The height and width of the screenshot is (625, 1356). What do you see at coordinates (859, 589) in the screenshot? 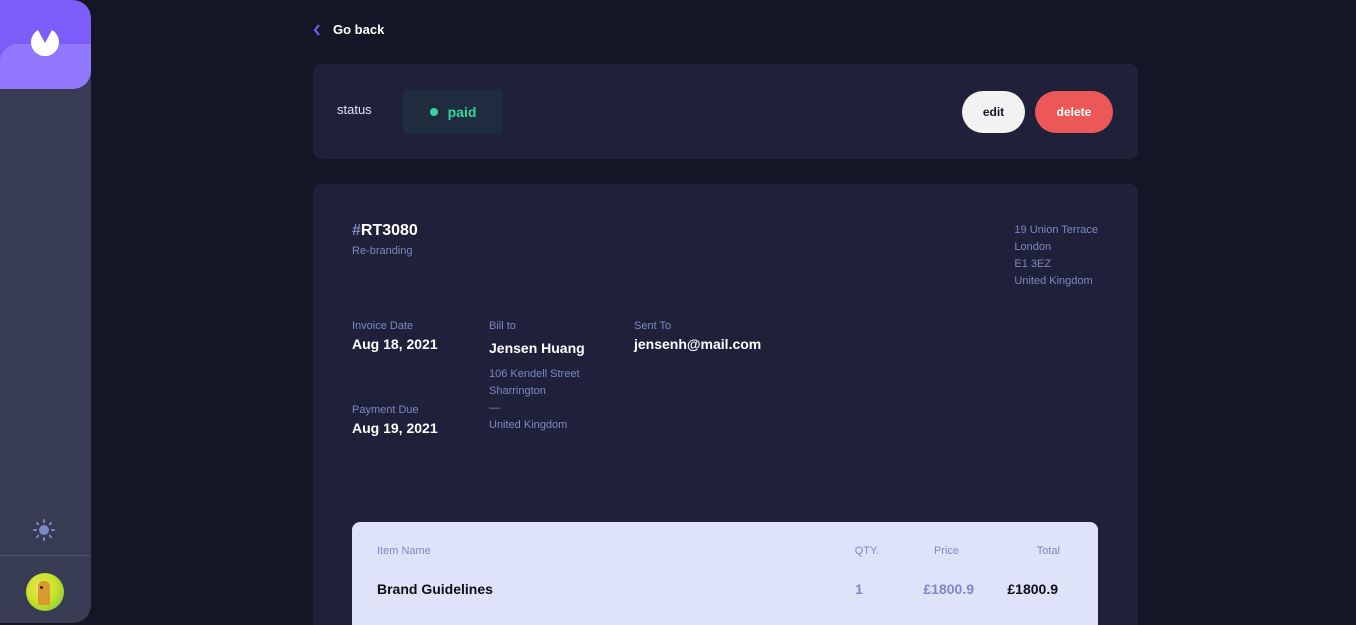
I see `item-qty: 1` at bounding box center [859, 589].